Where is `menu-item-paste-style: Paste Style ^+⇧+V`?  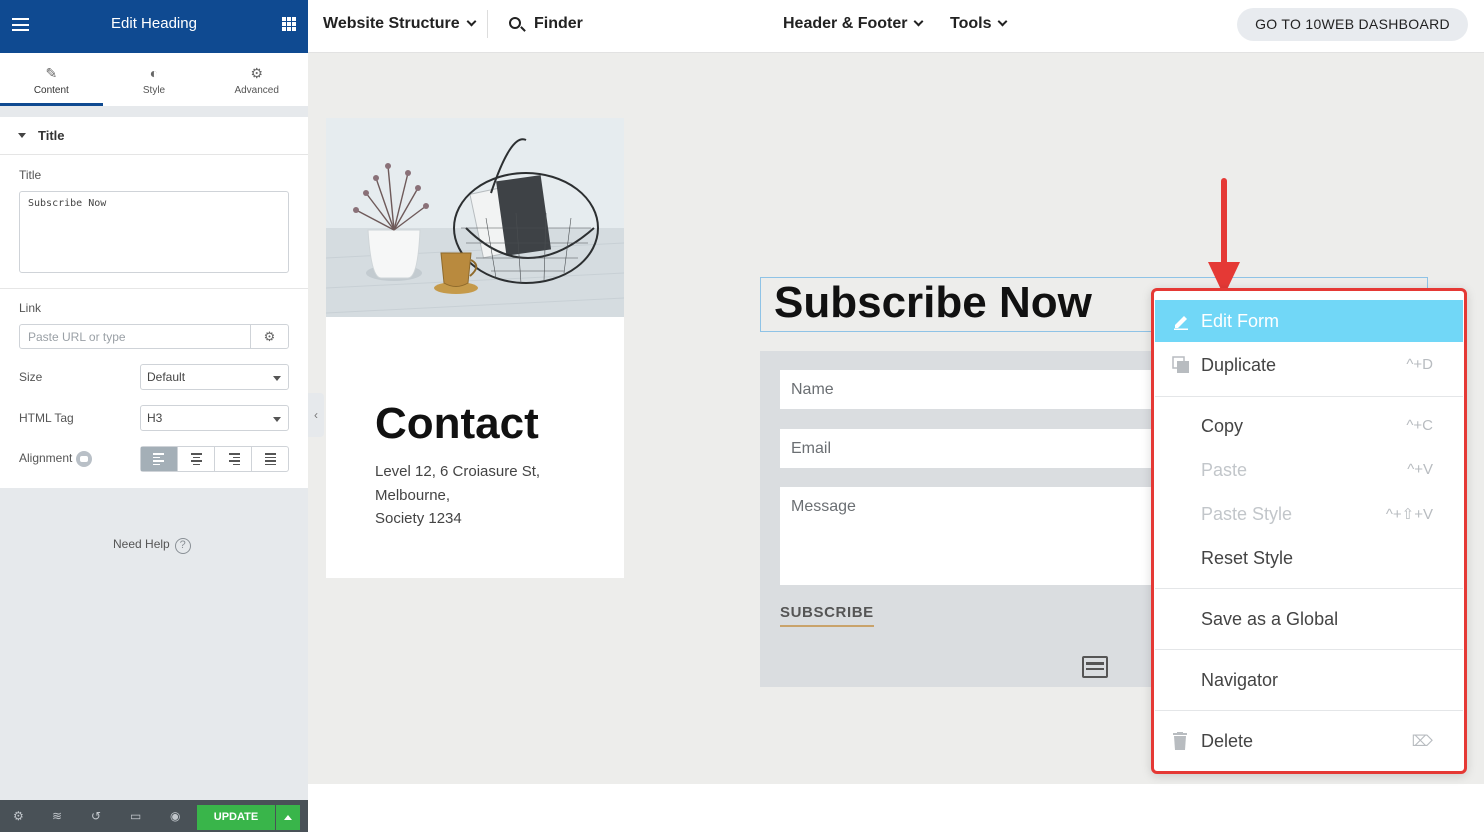
menu-item-paste-style: Paste Style ^+⇧+V is located at coordinates (1309, 514).